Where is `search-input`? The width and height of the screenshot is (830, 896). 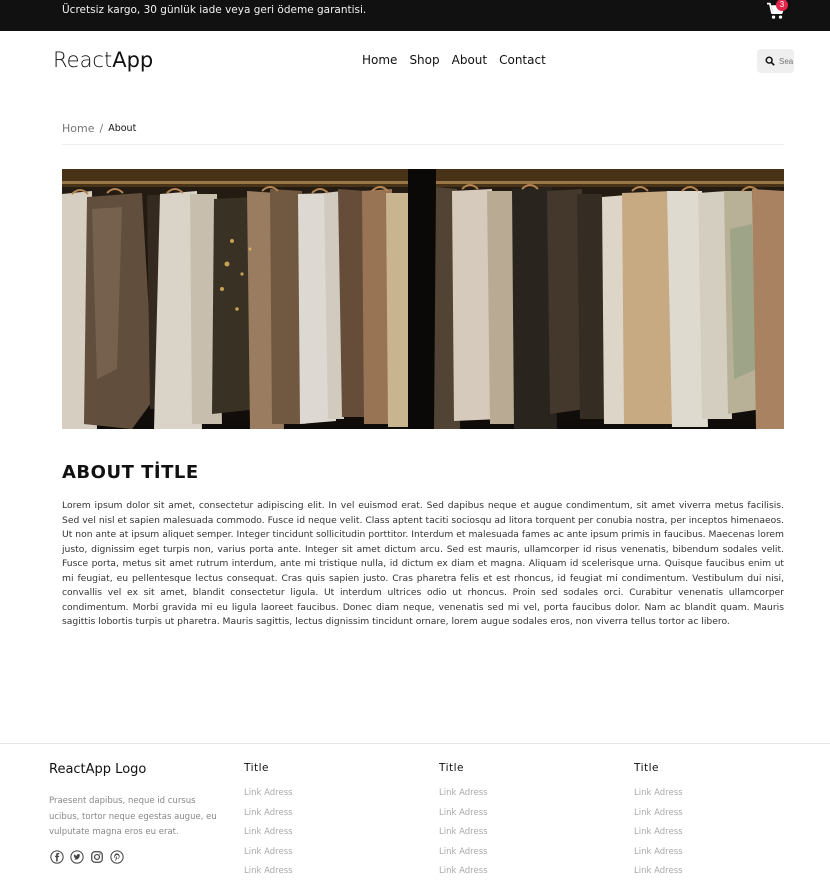 search-input is located at coordinates (786, 61).